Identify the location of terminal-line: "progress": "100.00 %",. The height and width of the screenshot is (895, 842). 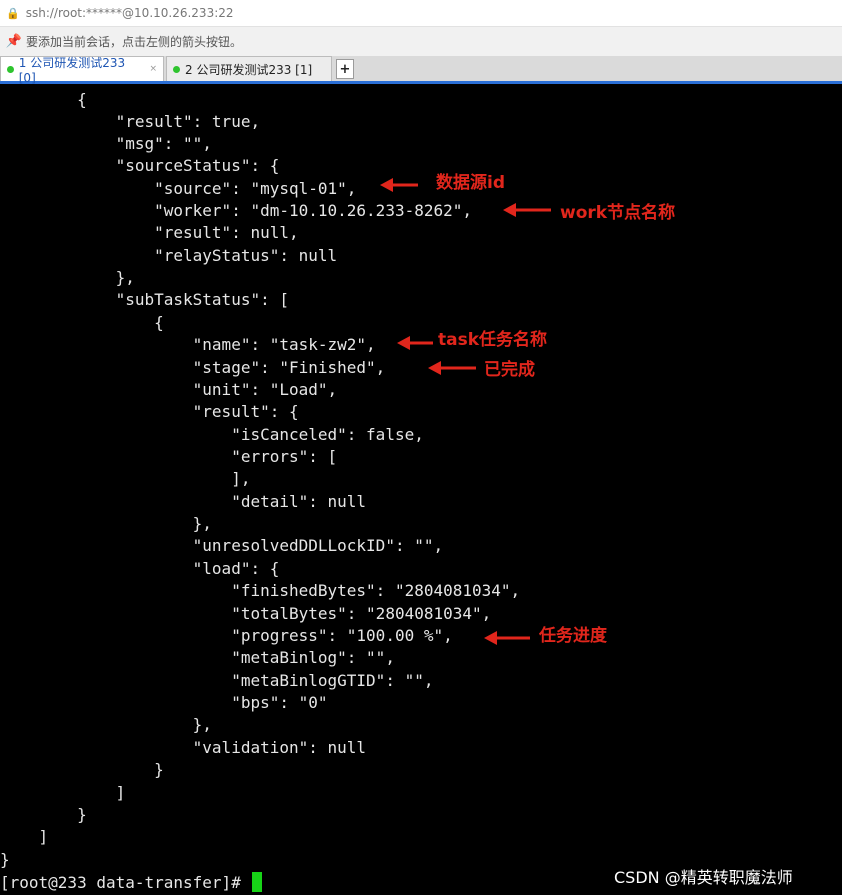
(226, 635).